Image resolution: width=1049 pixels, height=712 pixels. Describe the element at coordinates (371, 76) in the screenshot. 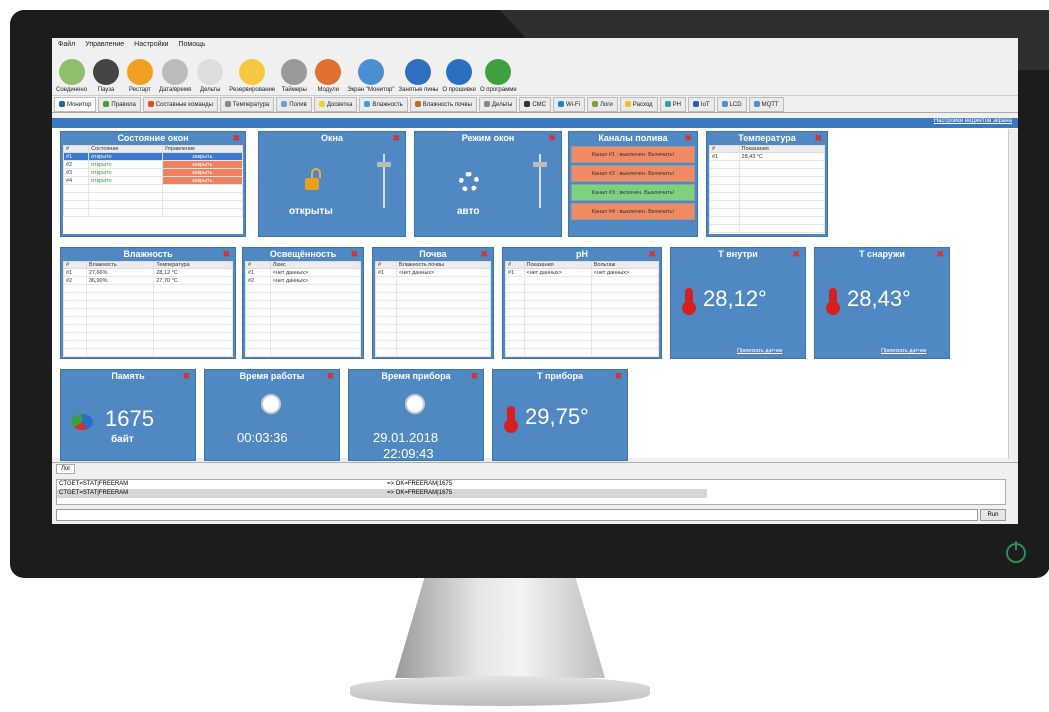

I see `toolbar-button: Экран "Монитор"` at that location.